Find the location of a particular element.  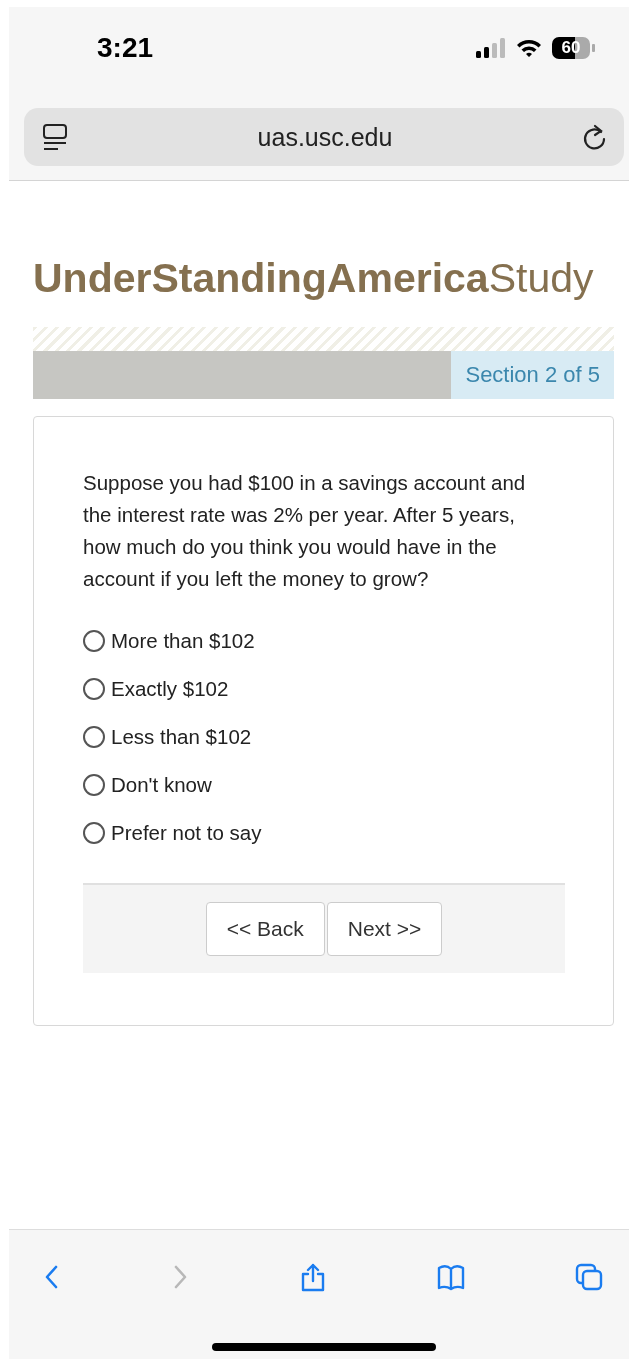

back-button: << Back is located at coordinates (265, 929).